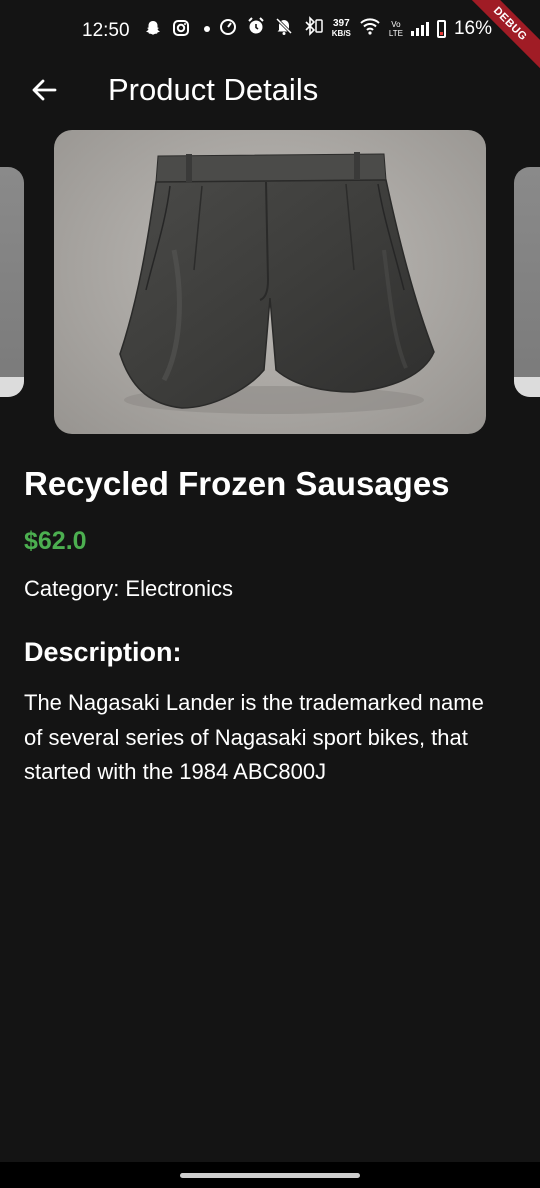 The height and width of the screenshot is (1188, 540). What do you see at coordinates (284, 28) in the screenshot?
I see `bell-off-icon` at bounding box center [284, 28].